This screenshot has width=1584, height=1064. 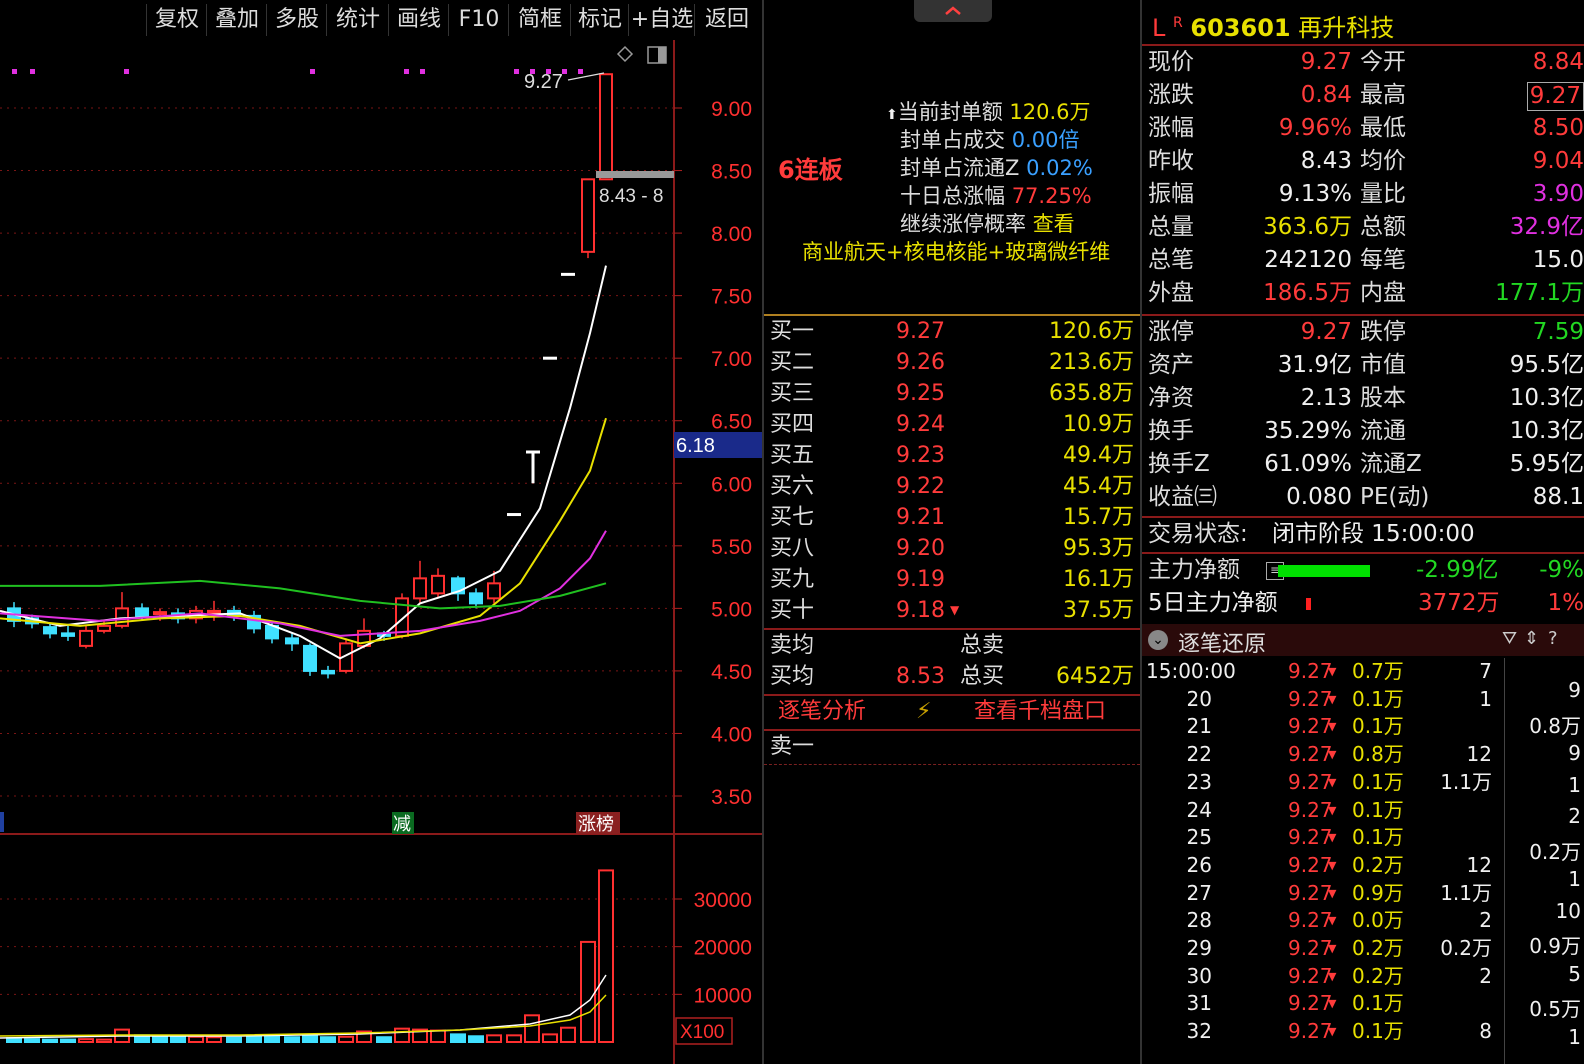 What do you see at coordinates (1308, 431) in the screenshot?
I see `quote-value: 35.29%` at bounding box center [1308, 431].